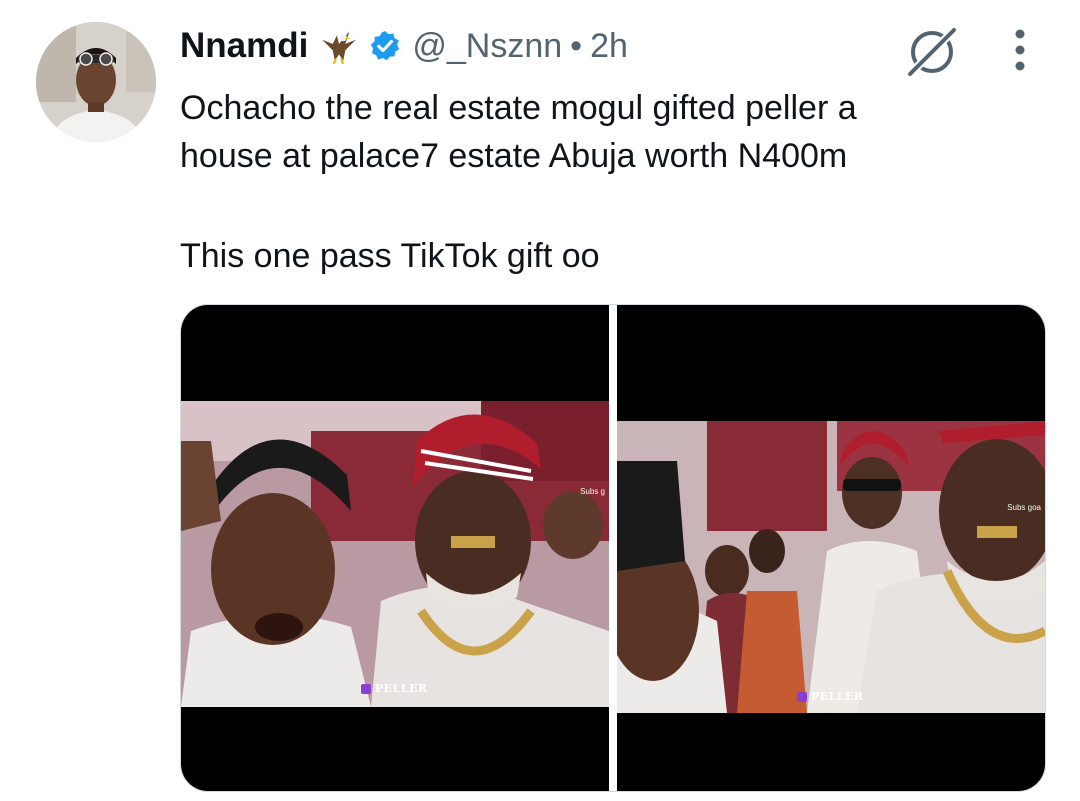 The image size is (1080, 801). I want to click on paragraph-break, so click(610, 206).